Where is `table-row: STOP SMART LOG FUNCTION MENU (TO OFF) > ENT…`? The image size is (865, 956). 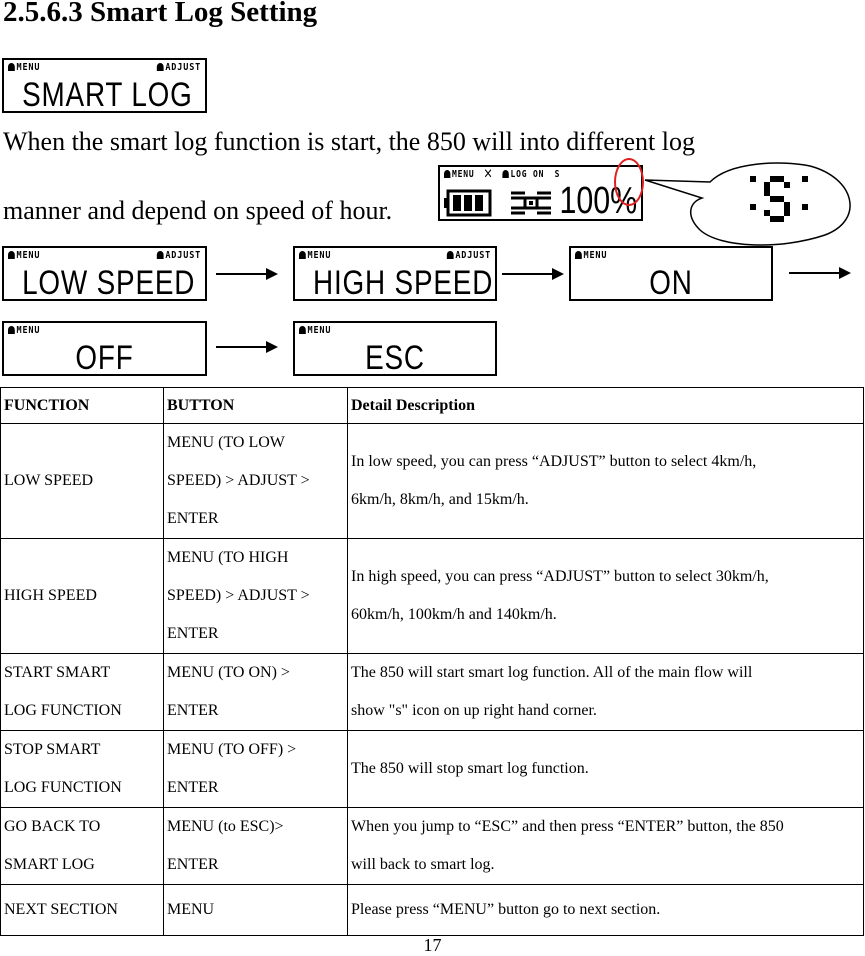 table-row: STOP SMART LOG FUNCTION MENU (TO OFF) > ENT… is located at coordinates (432, 769).